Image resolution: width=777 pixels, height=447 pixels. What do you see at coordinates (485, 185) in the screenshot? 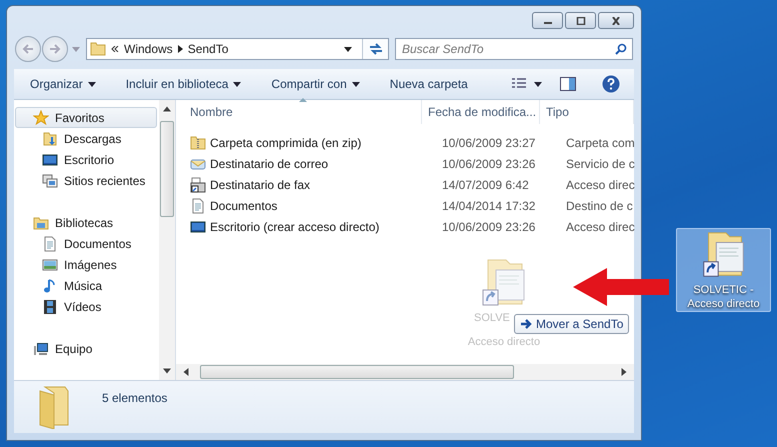
I see `table-cell-text: 14/07/2009 6:42` at bounding box center [485, 185].